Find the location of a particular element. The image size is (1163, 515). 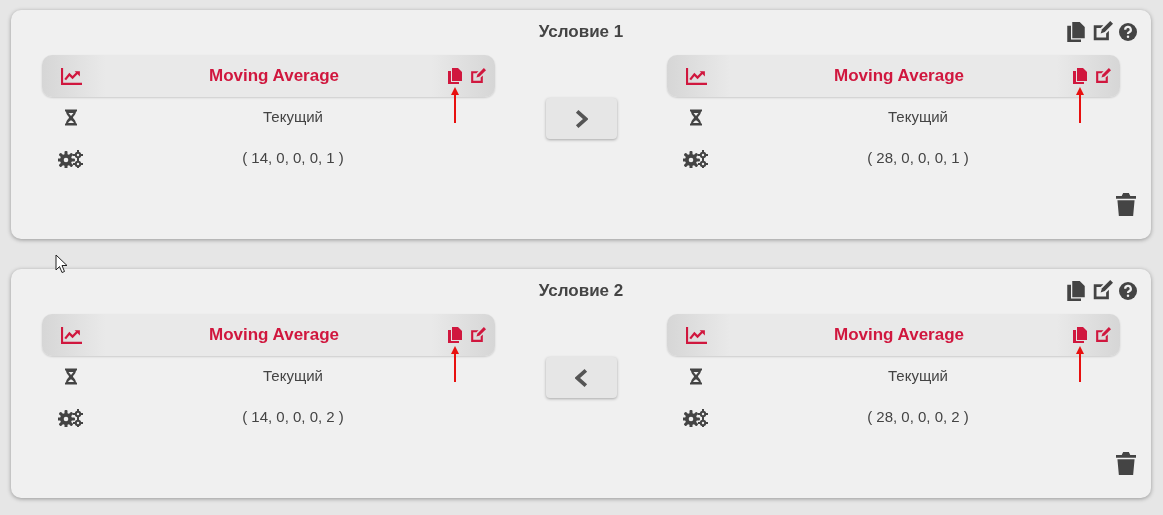

parameters-label: ( 28, 0, 0, 0, 1 ) is located at coordinates (918, 158).